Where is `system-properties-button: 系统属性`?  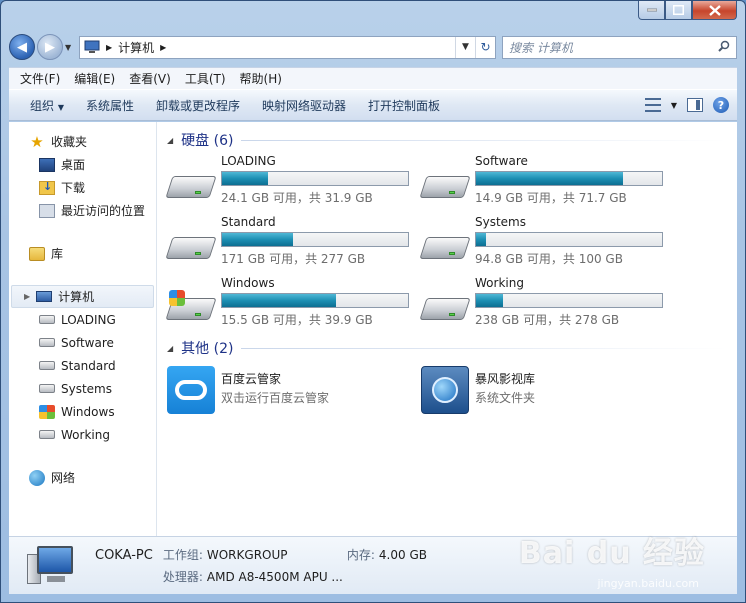 system-properties-button: 系统属性 is located at coordinates (110, 105).